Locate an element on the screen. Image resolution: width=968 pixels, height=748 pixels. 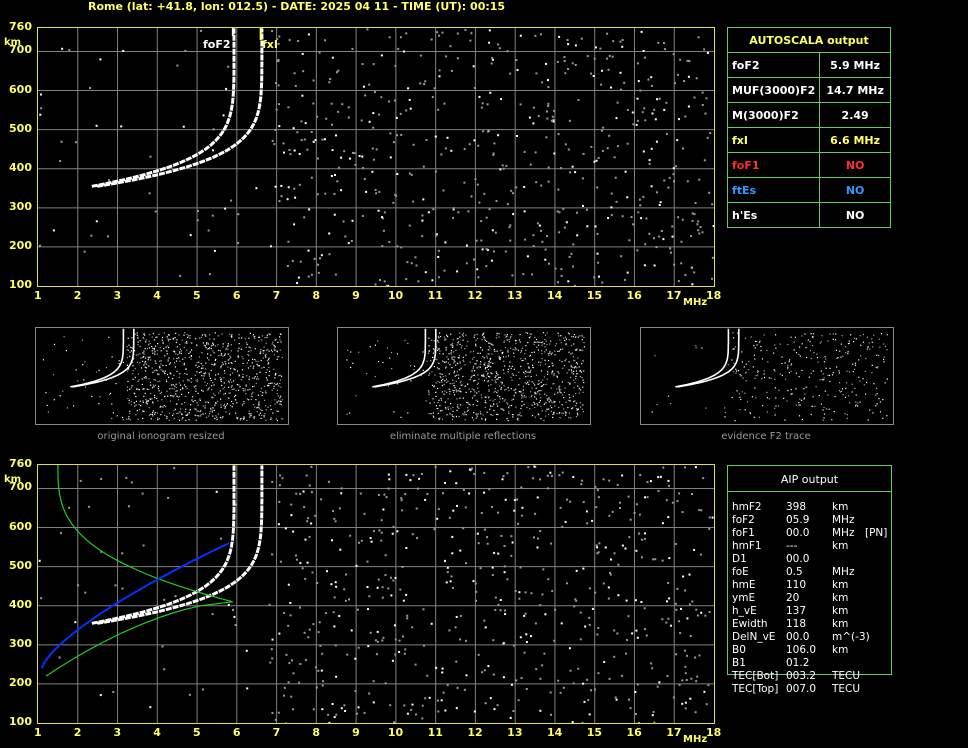
aip-key: DelN_vE is located at coordinates (754, 637).